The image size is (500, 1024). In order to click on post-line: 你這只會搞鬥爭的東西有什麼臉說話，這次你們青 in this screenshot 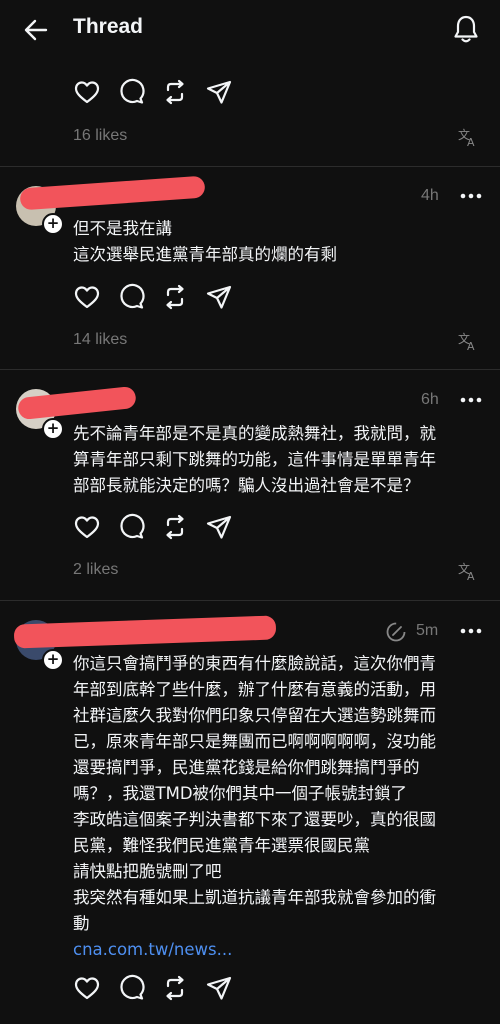, I will do `click(254, 663)`.